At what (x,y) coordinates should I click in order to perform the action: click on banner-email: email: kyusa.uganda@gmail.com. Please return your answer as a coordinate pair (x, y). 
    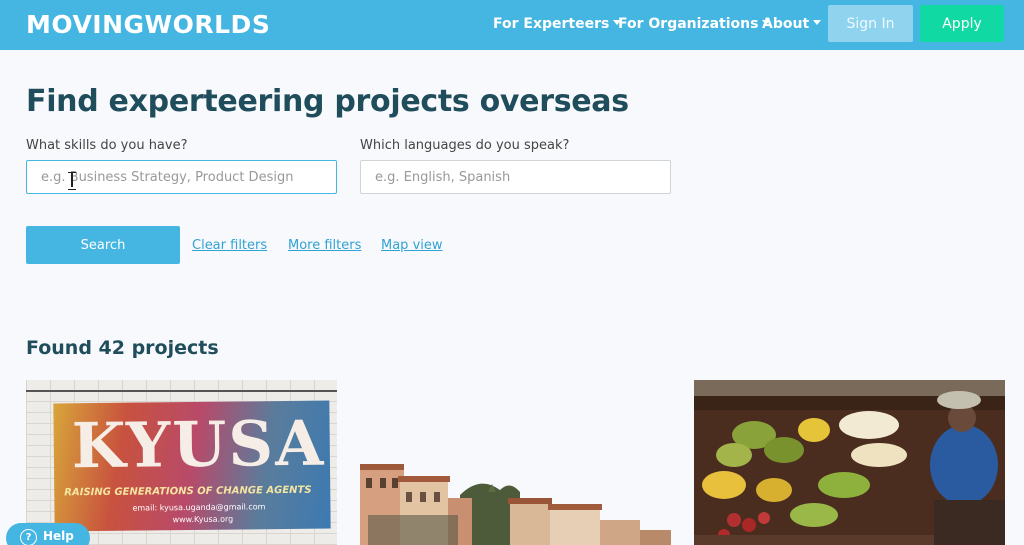
    Looking at the image, I should click on (199, 507).